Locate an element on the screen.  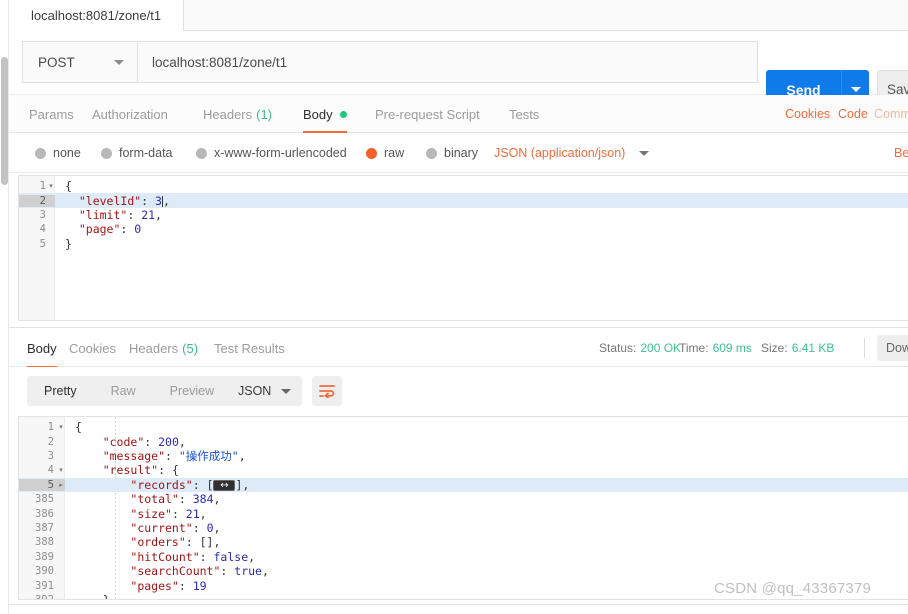
response-tab-test-results: Test Results is located at coordinates (249, 348).